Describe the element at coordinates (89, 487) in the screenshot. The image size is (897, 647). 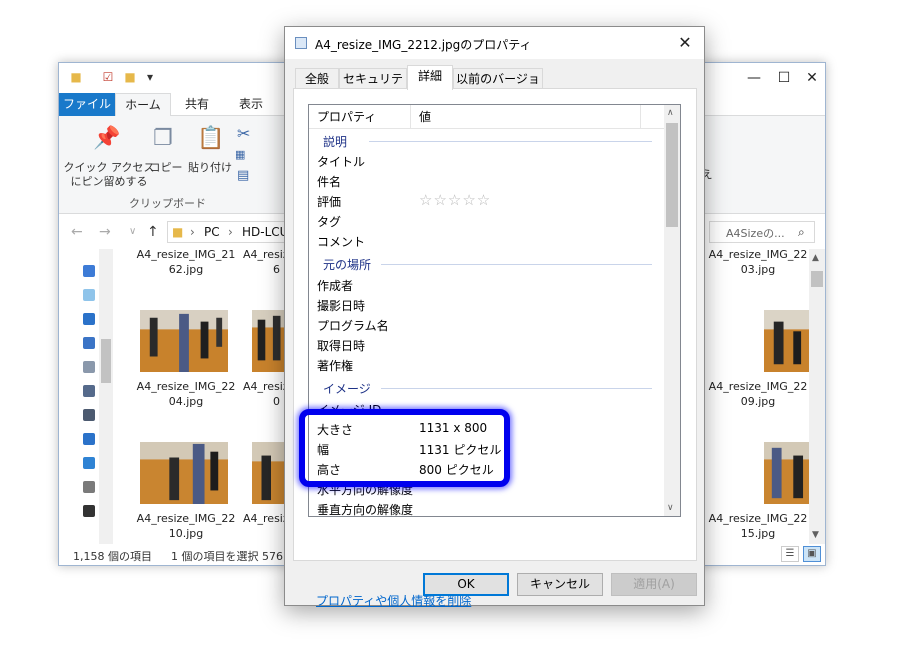
I see `drive-icon` at that location.